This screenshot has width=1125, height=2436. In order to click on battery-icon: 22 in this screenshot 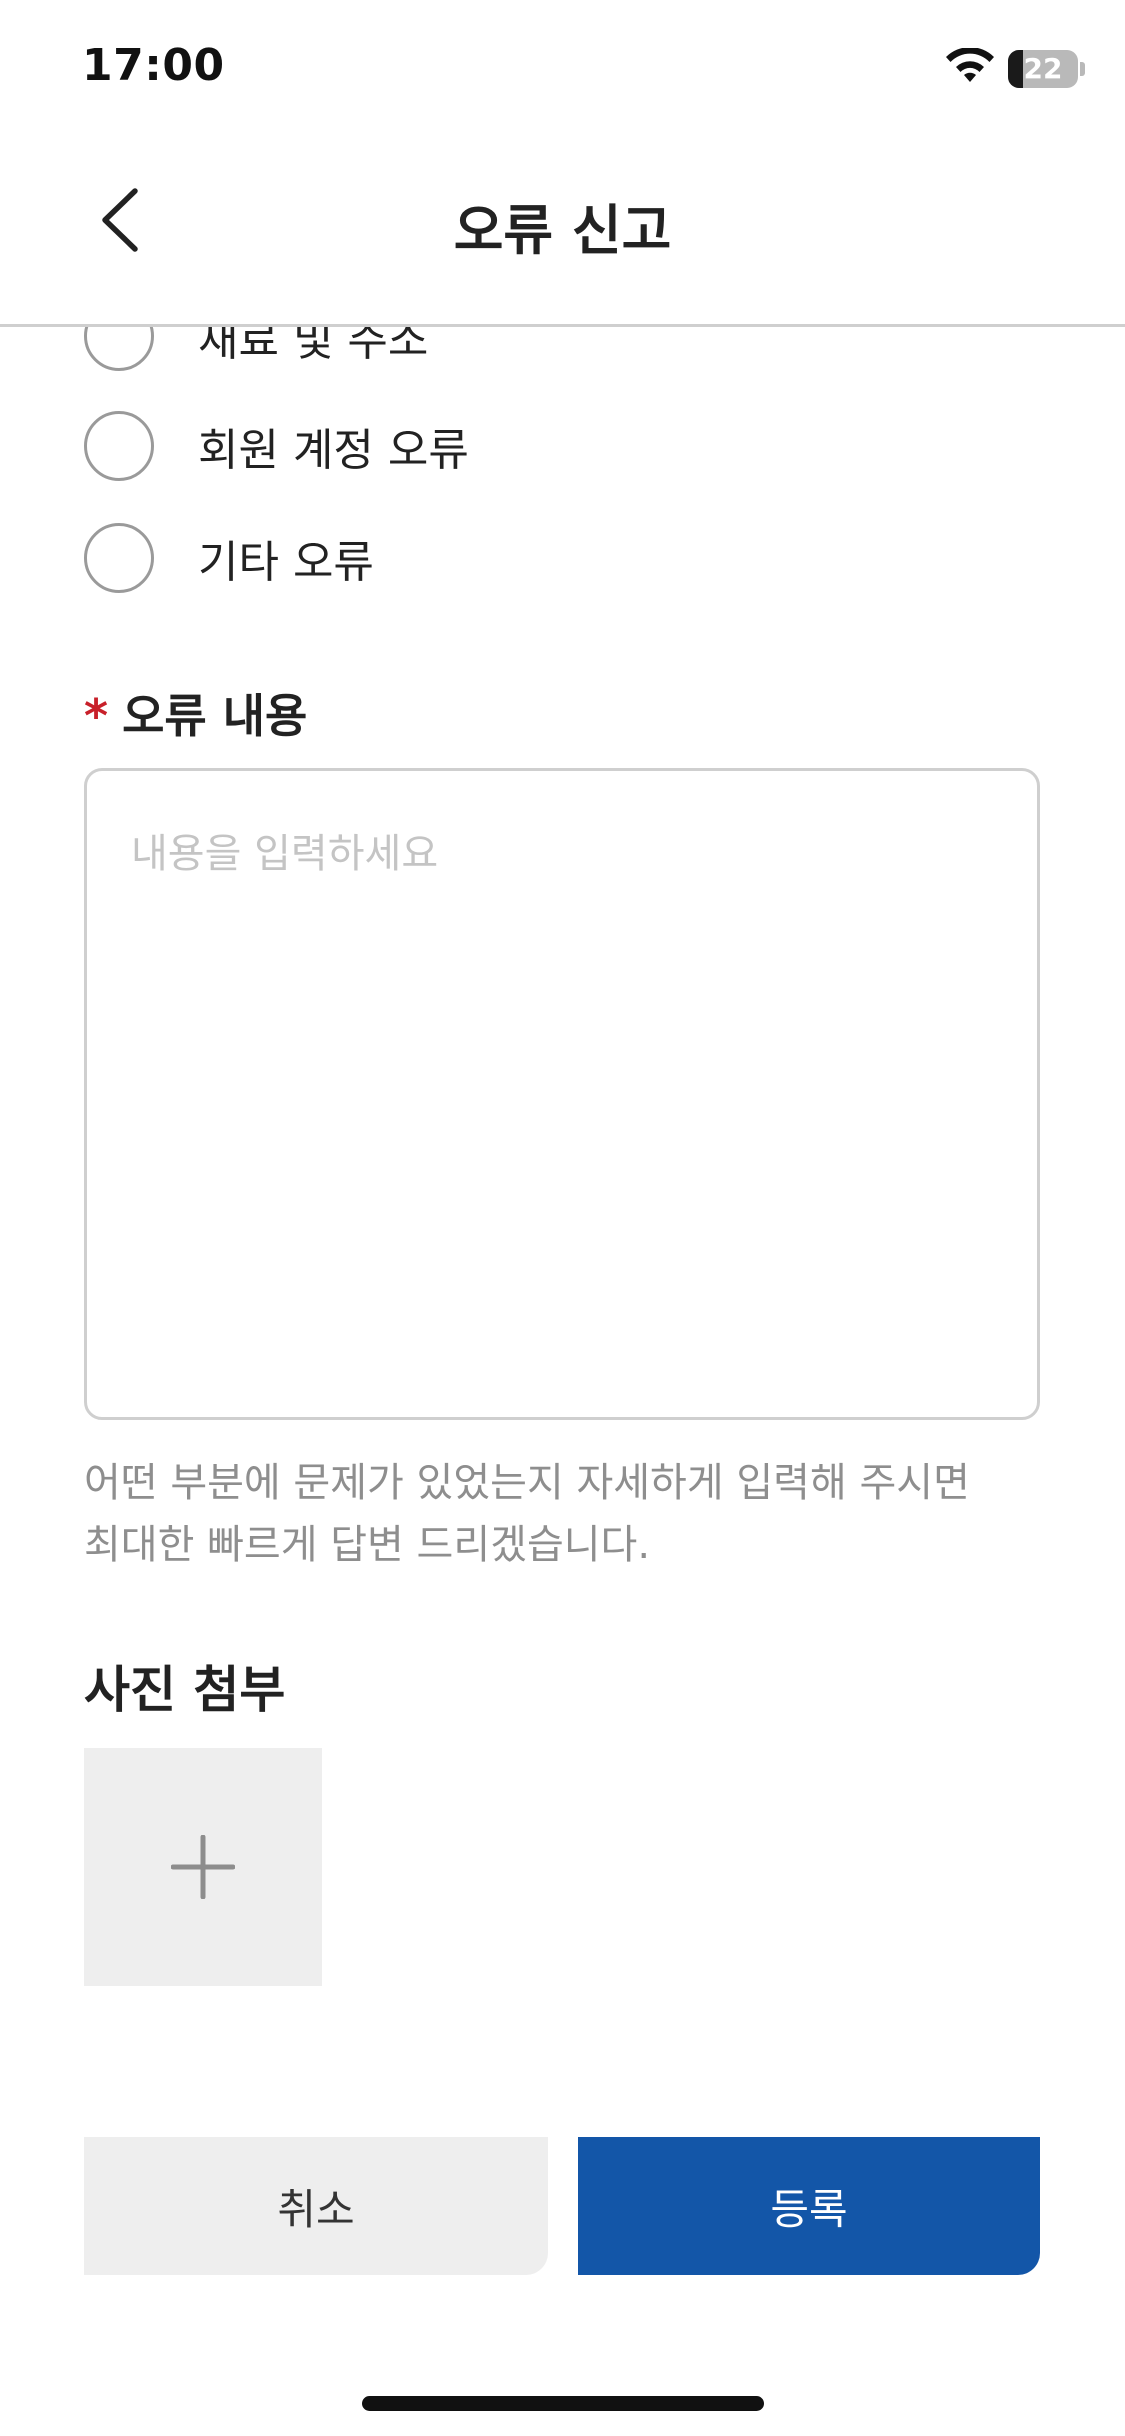, I will do `click(1043, 69)`.